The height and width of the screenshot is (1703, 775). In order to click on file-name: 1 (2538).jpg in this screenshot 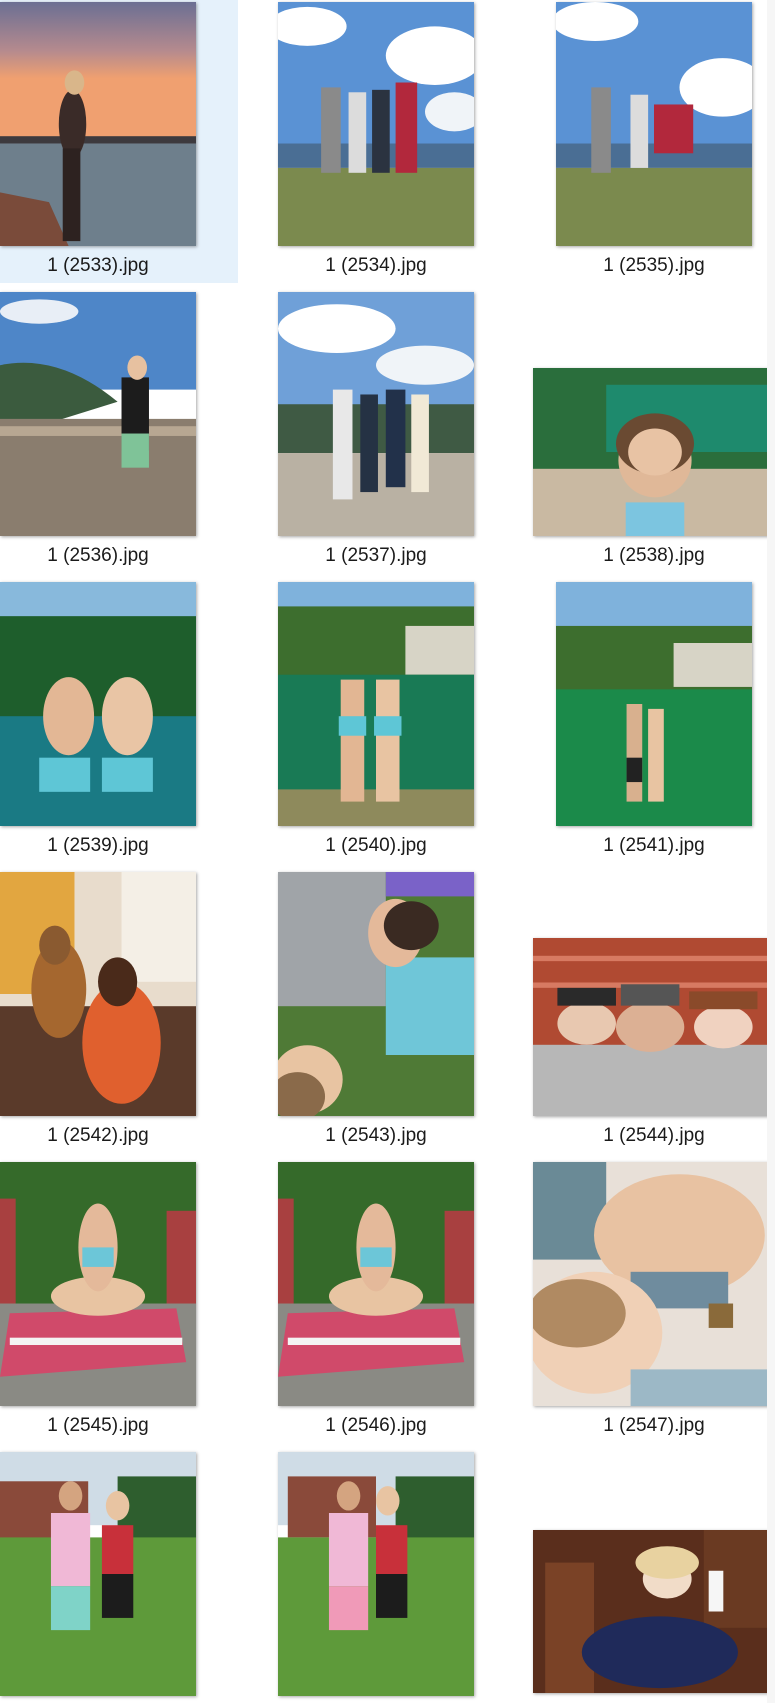, I will do `click(654, 555)`.